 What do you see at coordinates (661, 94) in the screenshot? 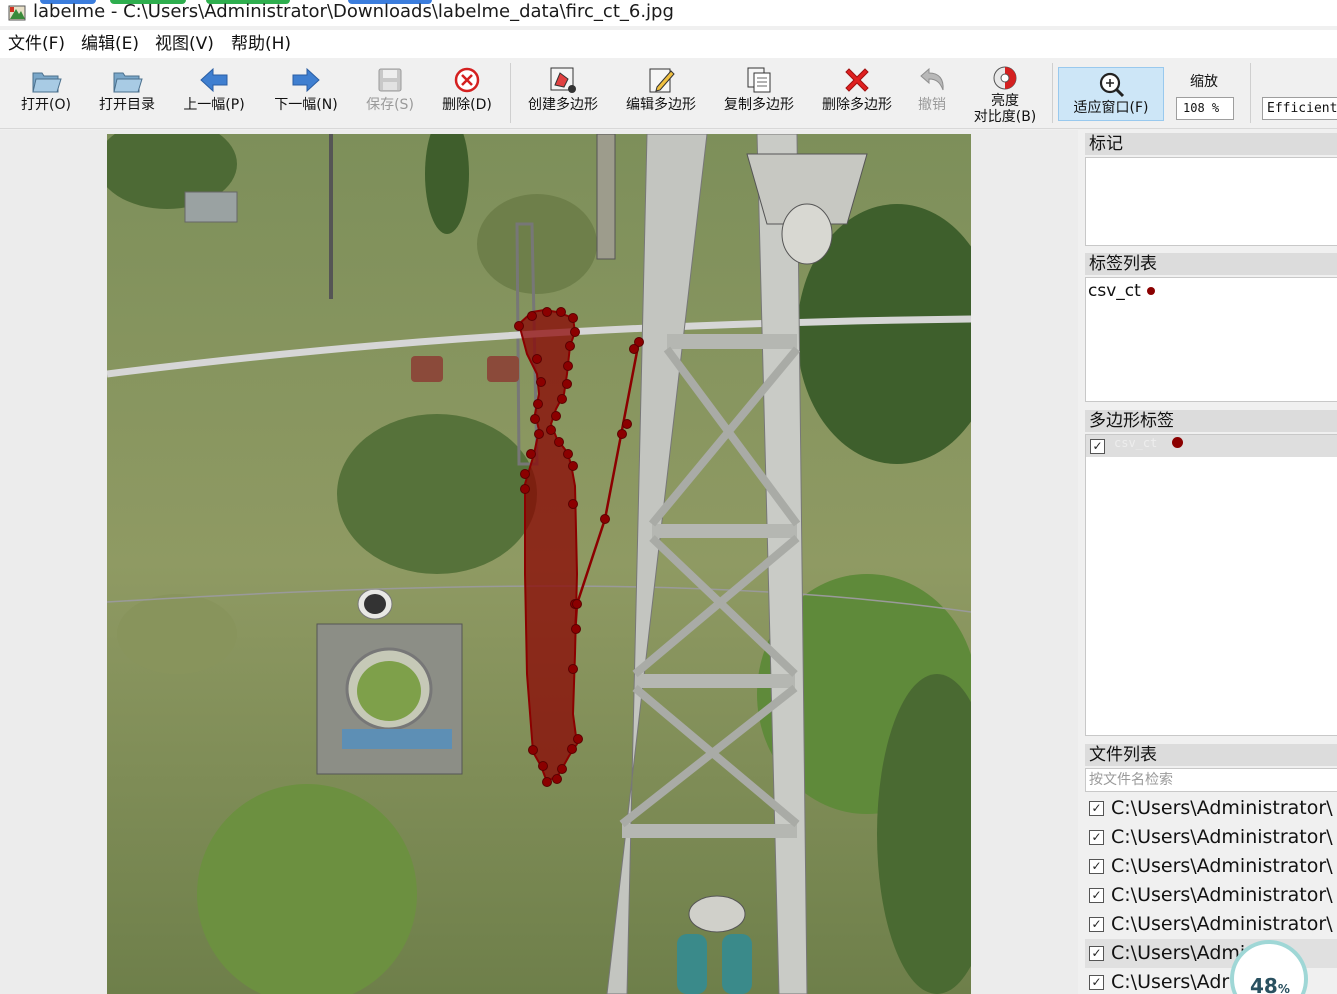
I see `edit-polygon-button: 编辑多边形` at bounding box center [661, 94].